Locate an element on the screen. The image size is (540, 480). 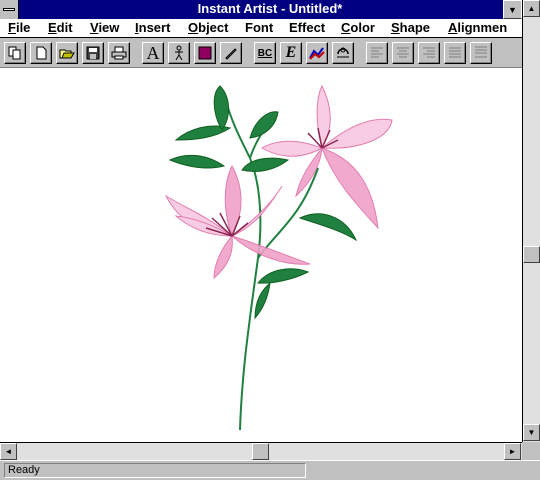
menu-alignment: Alignmen is located at coordinates (477, 27).